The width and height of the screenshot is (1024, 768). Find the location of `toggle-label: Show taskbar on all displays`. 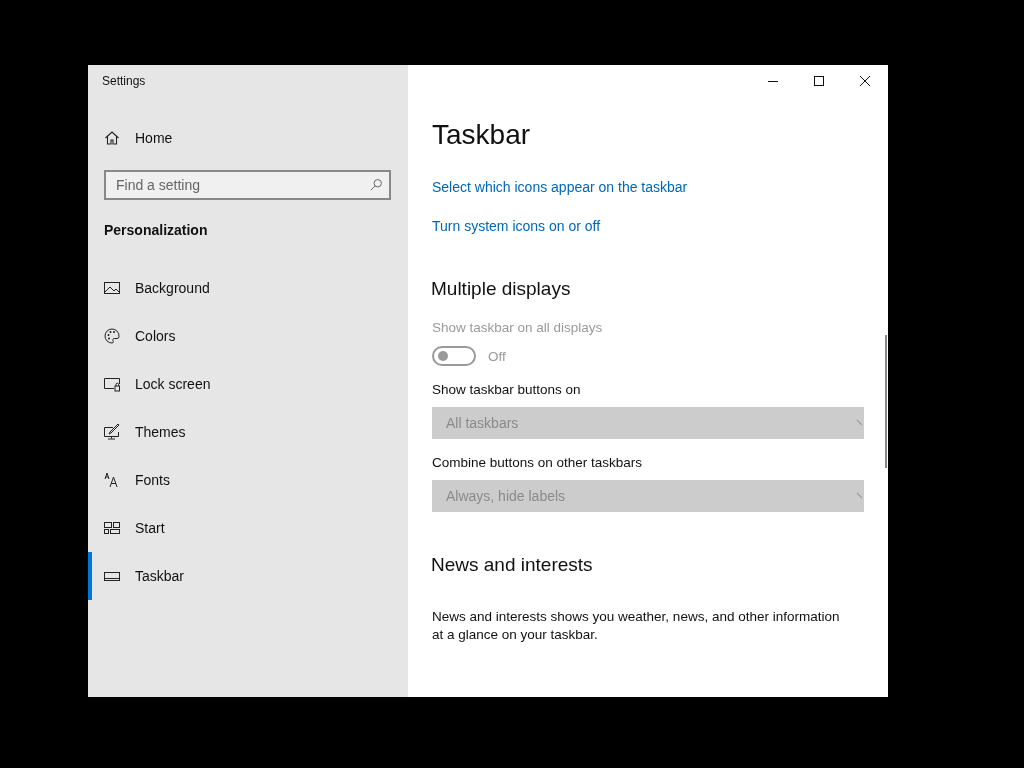

toggle-label: Show taskbar on all displays is located at coordinates (517, 328).